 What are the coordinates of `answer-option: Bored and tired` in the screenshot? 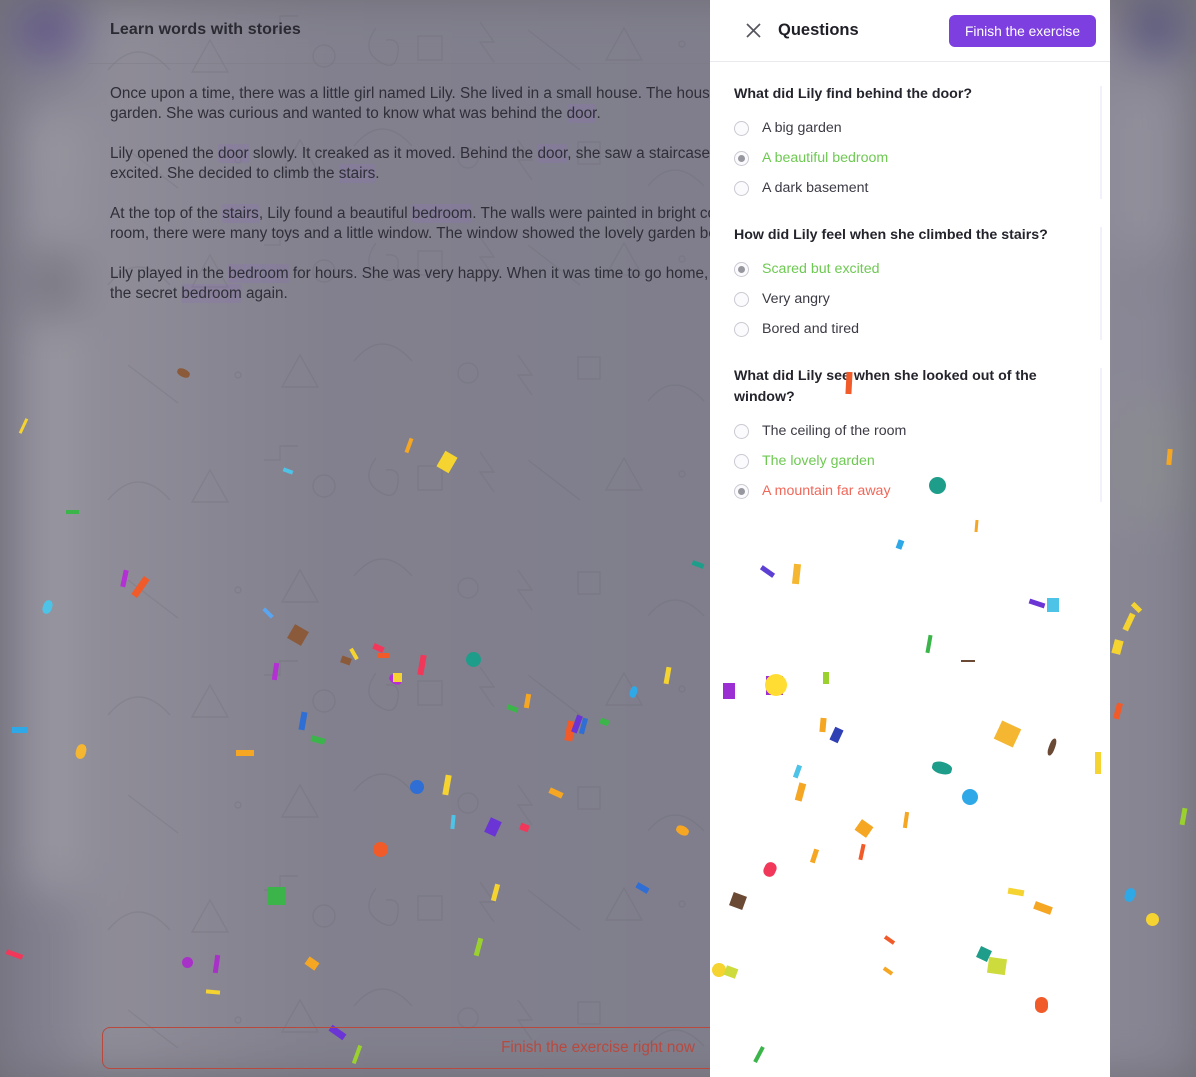 It's located at (910, 329).